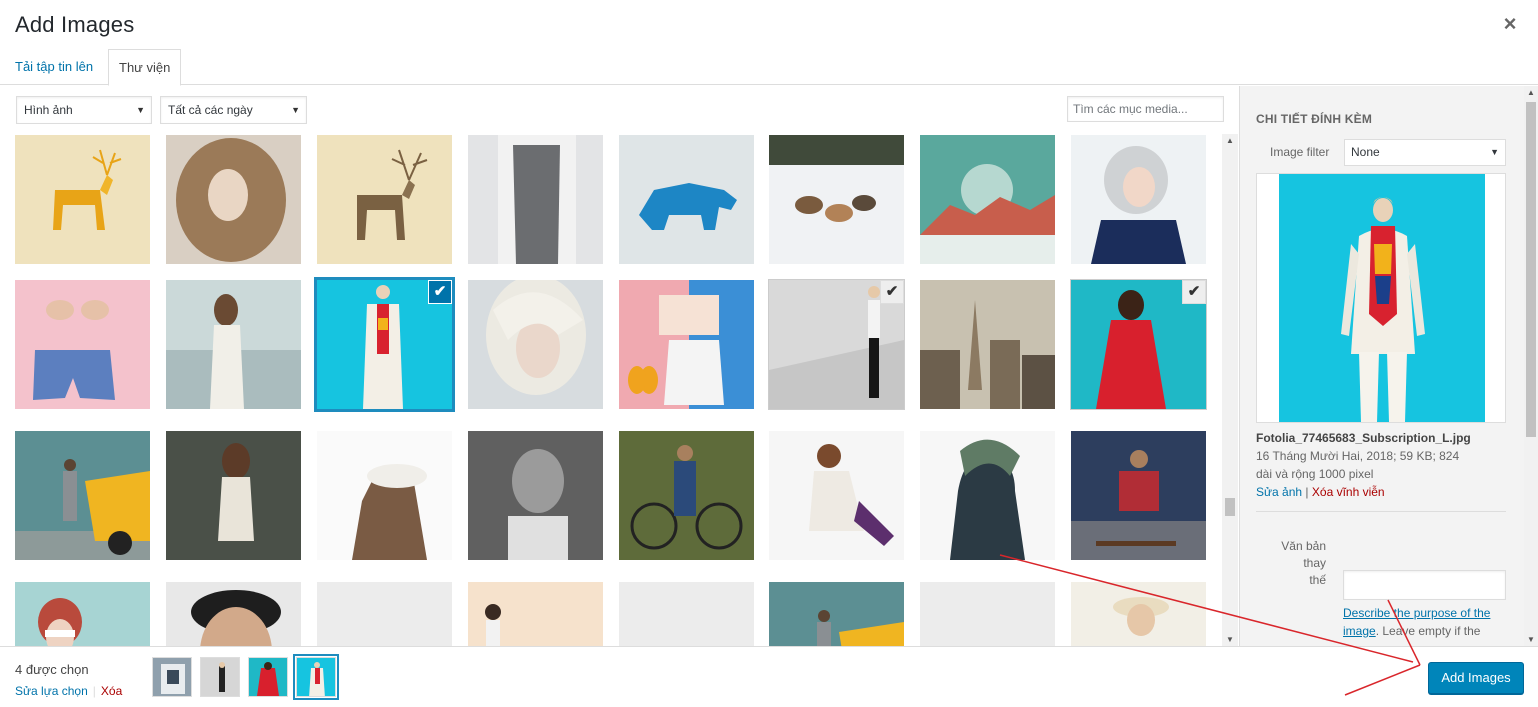 The width and height of the screenshot is (1538, 707). I want to click on attachment-details-heading: CHI TIẾT ĐÍNH KÈM, so click(1314, 119).